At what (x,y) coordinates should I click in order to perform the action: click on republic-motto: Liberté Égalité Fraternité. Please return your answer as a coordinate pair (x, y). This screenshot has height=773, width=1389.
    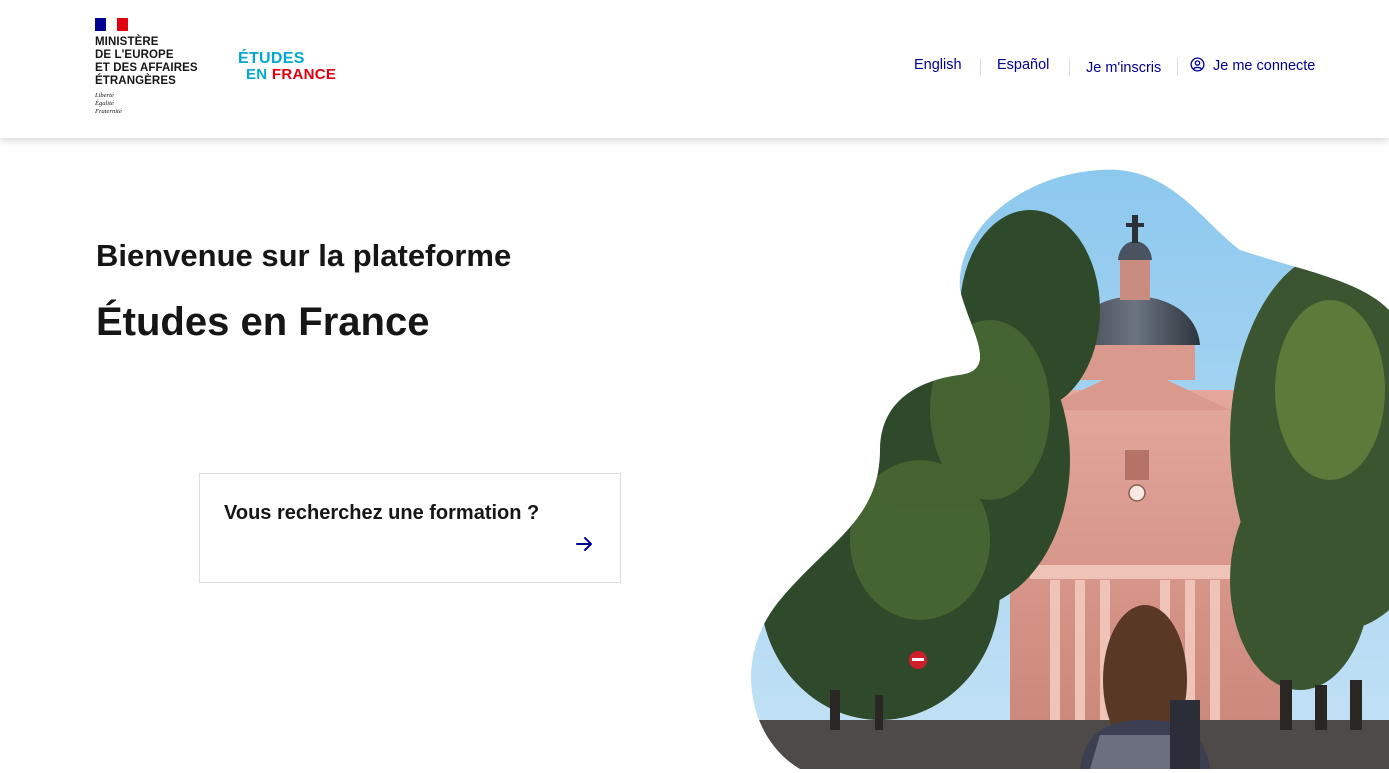
    Looking at the image, I should click on (155, 104).